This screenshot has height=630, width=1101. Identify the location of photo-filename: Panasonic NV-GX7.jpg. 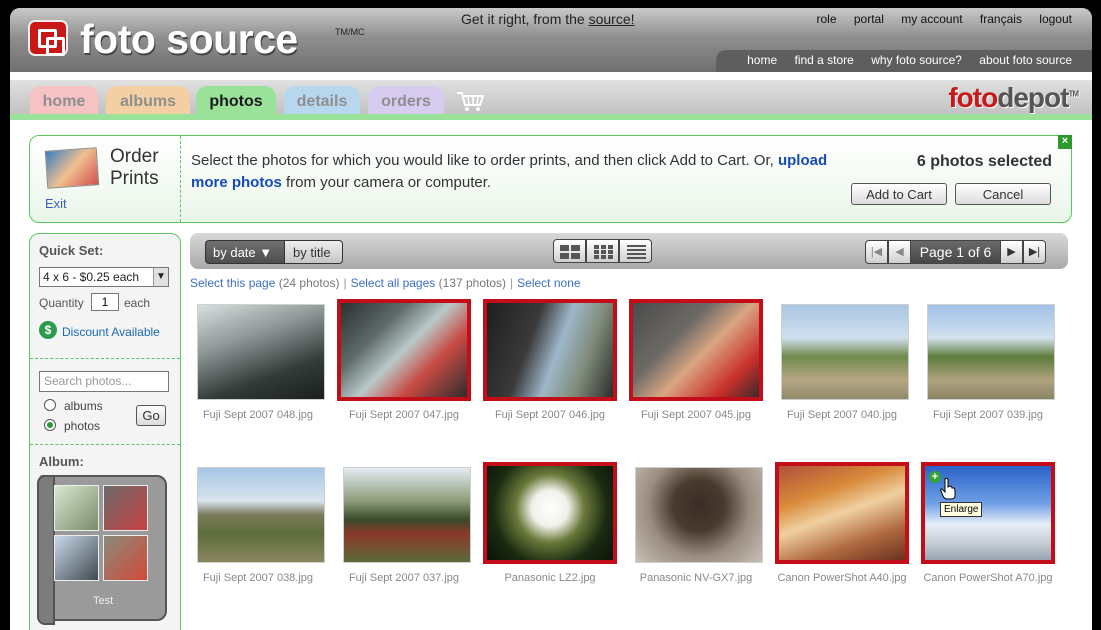
(696, 578).